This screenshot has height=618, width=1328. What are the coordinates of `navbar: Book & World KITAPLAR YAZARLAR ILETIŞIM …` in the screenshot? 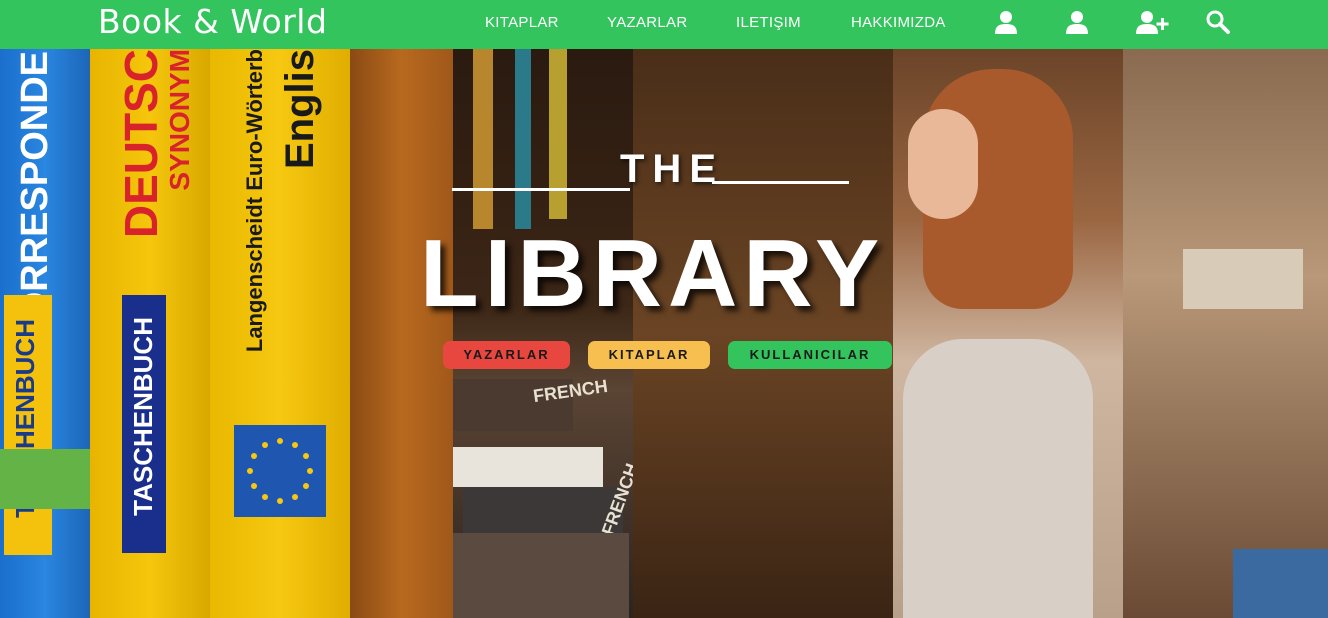 It's located at (664, 24).